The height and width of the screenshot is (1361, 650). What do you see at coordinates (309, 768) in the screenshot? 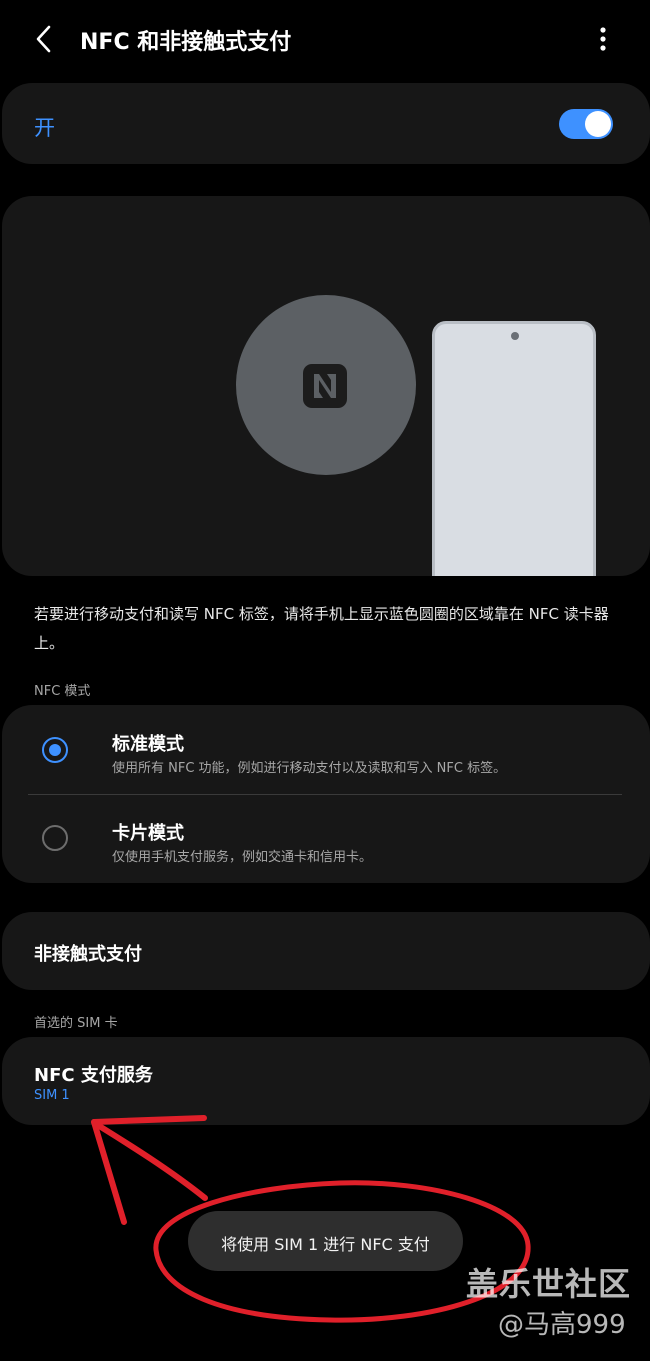
I see `mode-subtitle-standard: 使用所有 NFC 功能，例如进行移动支付以及读取和写入 NFC 标签。` at bounding box center [309, 768].